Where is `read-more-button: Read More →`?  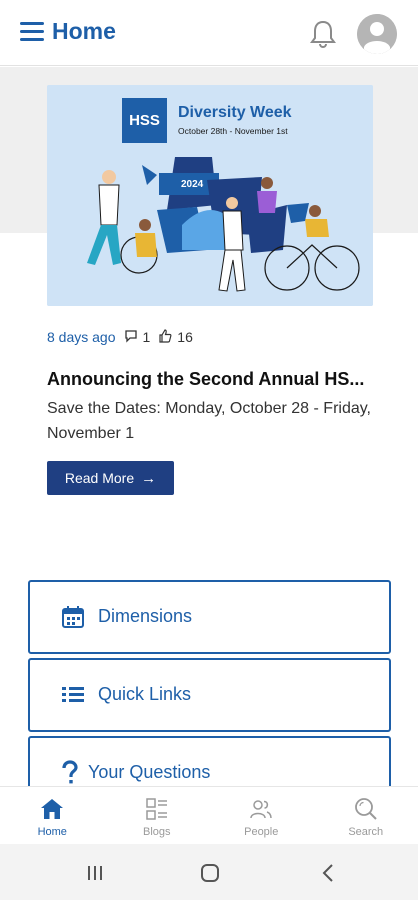 read-more-button: Read More → is located at coordinates (110, 478).